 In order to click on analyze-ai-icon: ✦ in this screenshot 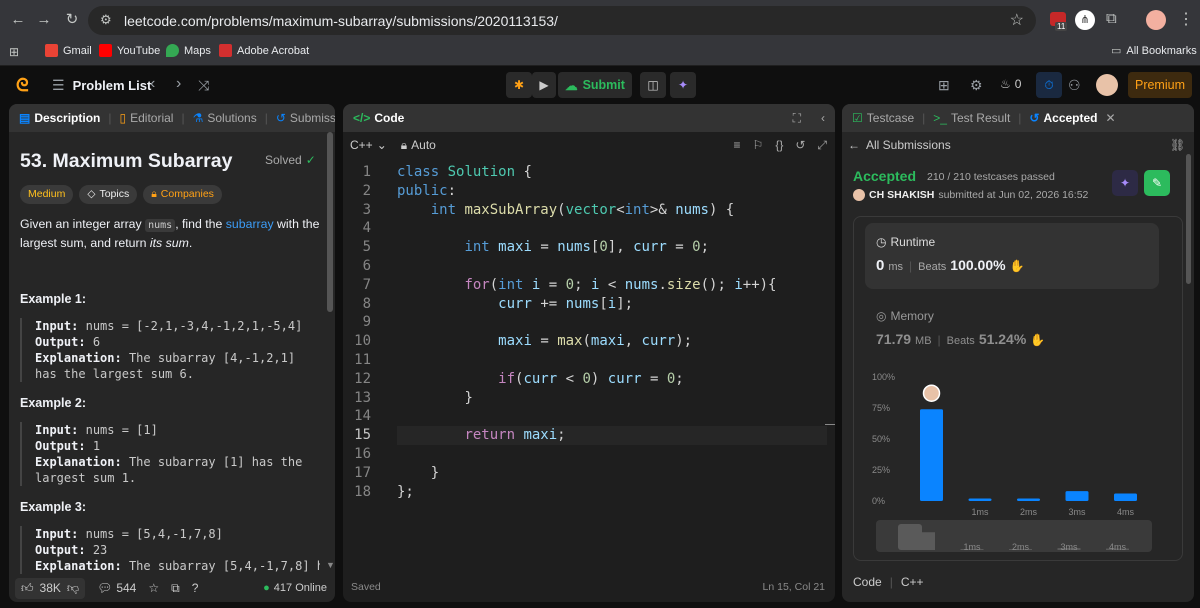, I will do `click(1125, 183)`.